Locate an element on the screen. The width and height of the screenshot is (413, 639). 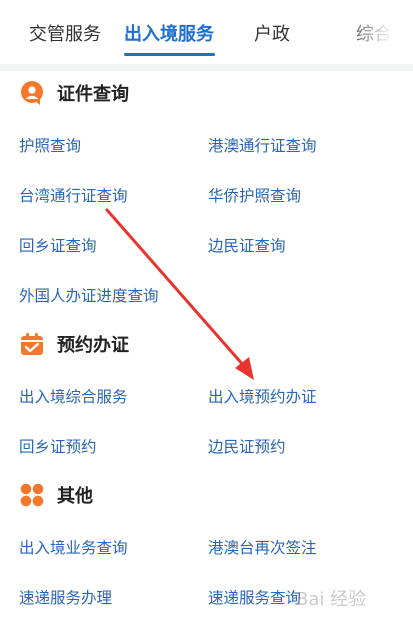
link-hmt-re-endorsement: 港澳台再次签注 is located at coordinates (262, 547).